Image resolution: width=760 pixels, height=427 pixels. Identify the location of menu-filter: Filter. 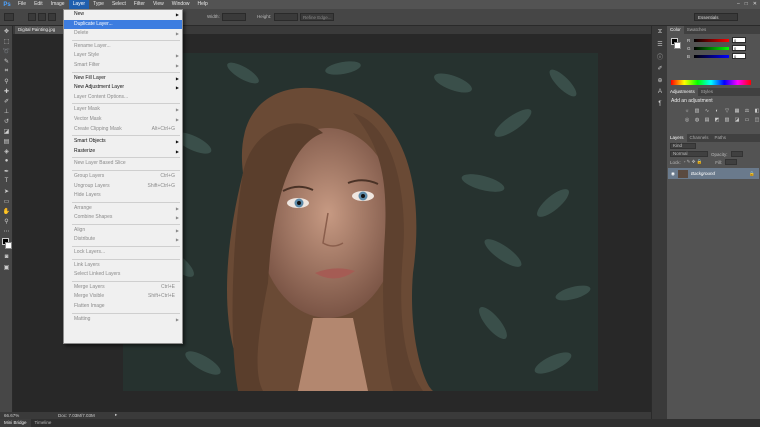
(139, 4).